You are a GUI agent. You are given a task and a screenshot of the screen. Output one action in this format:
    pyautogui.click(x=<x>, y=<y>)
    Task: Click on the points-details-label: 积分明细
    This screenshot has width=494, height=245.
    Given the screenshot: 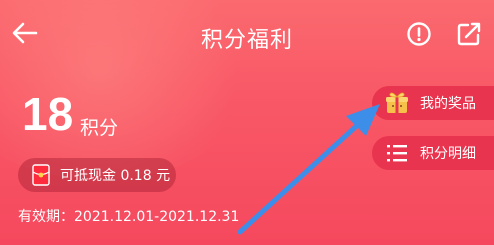 What is the action you would take?
    pyautogui.click(x=448, y=154)
    